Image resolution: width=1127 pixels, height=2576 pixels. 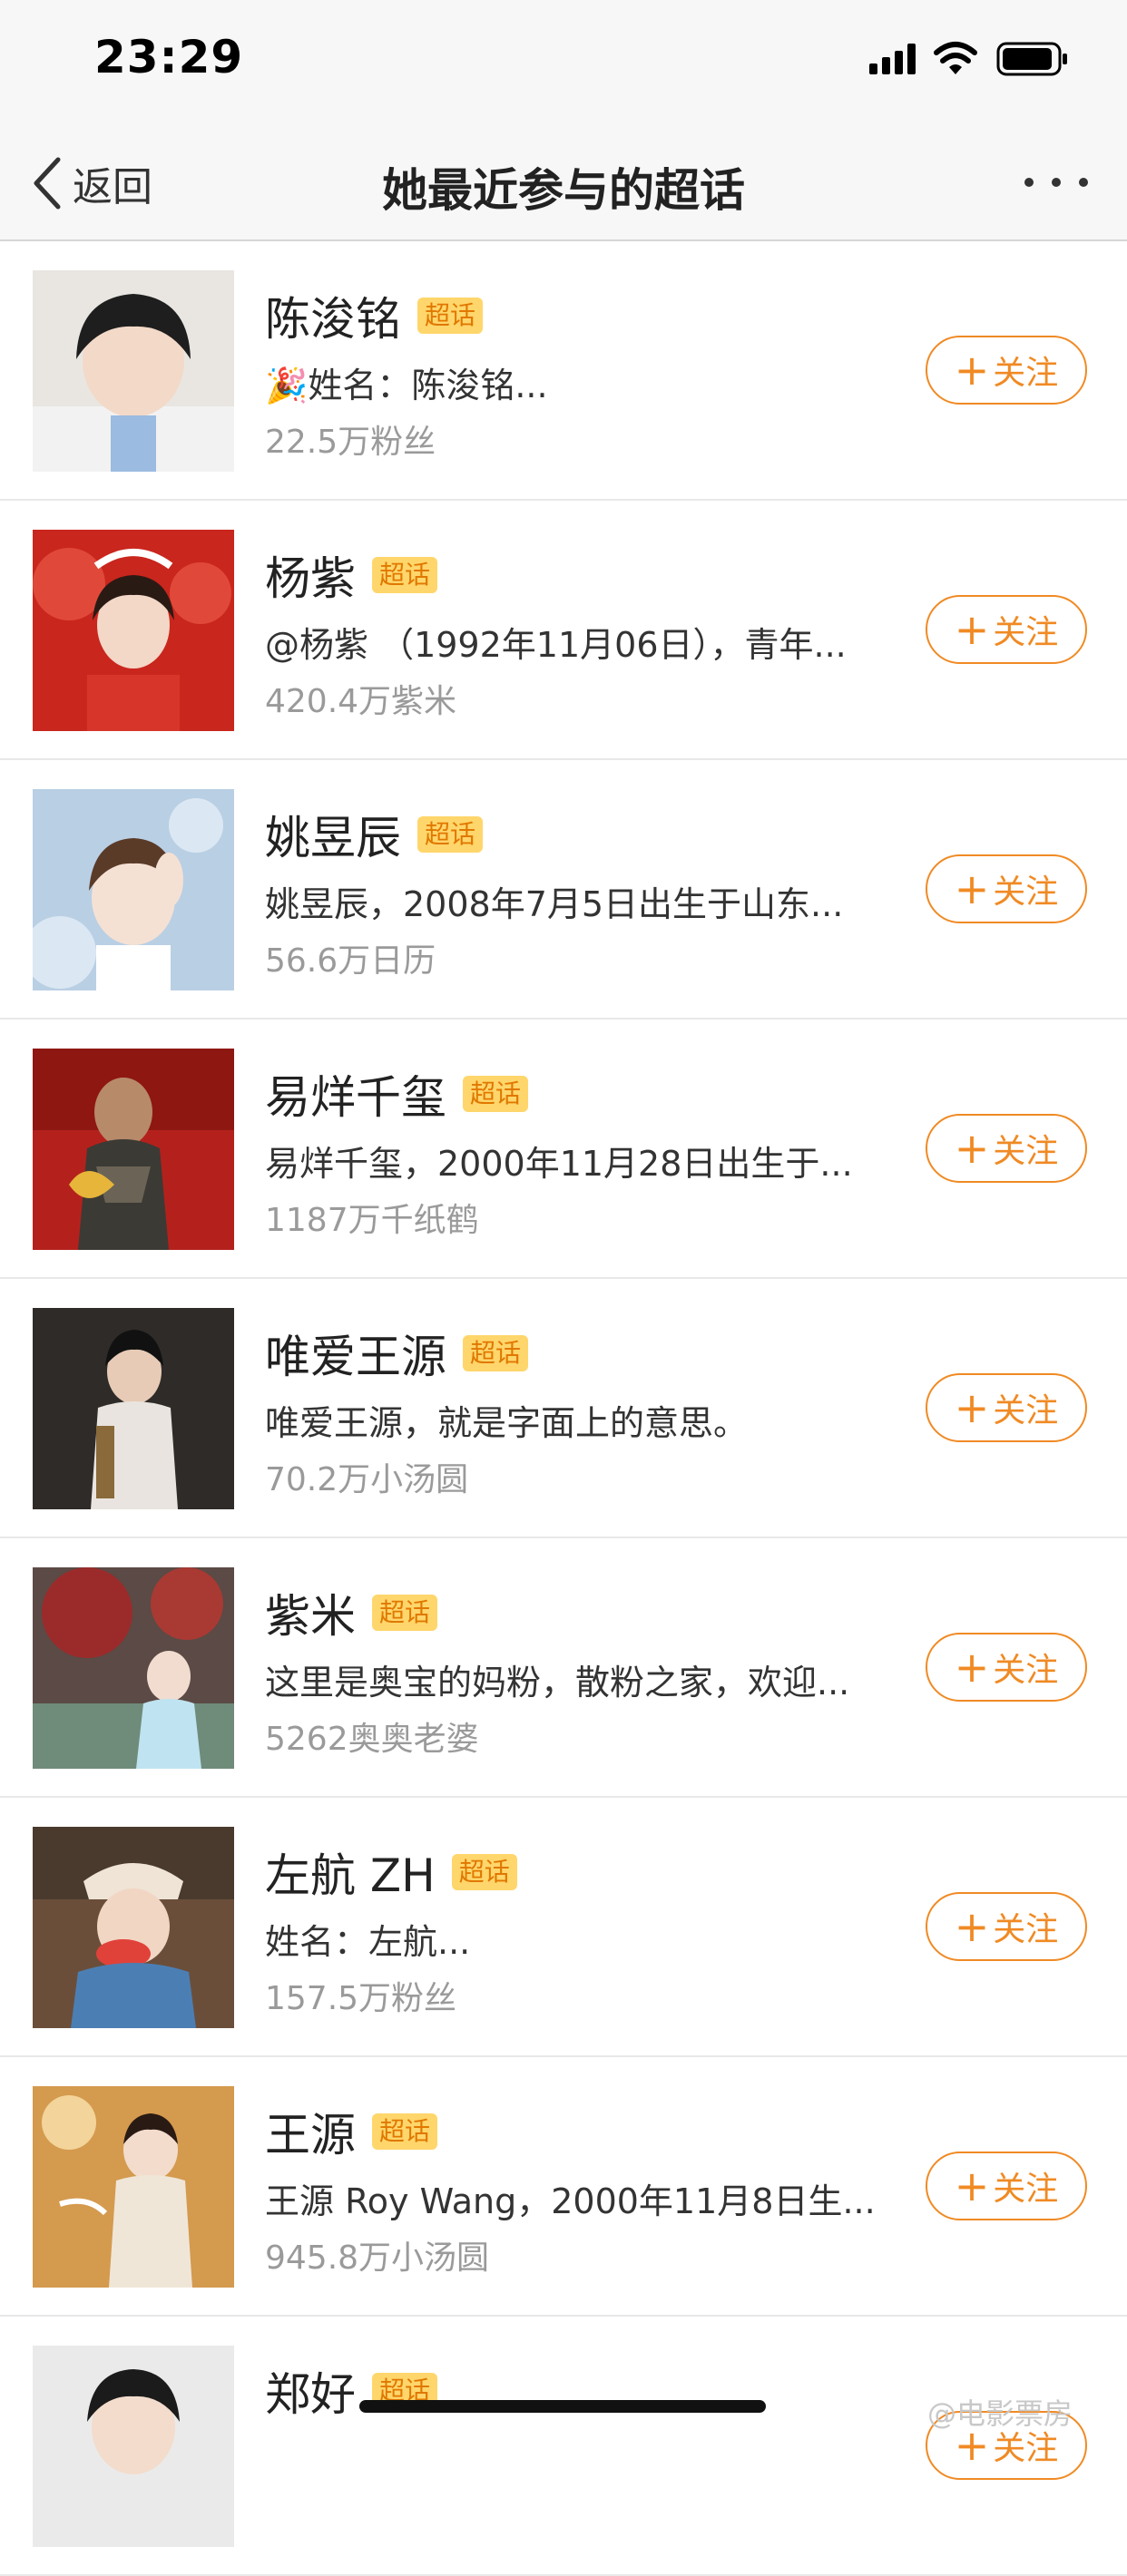 I want to click on follower-count: 22.5万粉丝, so click(x=350, y=442).